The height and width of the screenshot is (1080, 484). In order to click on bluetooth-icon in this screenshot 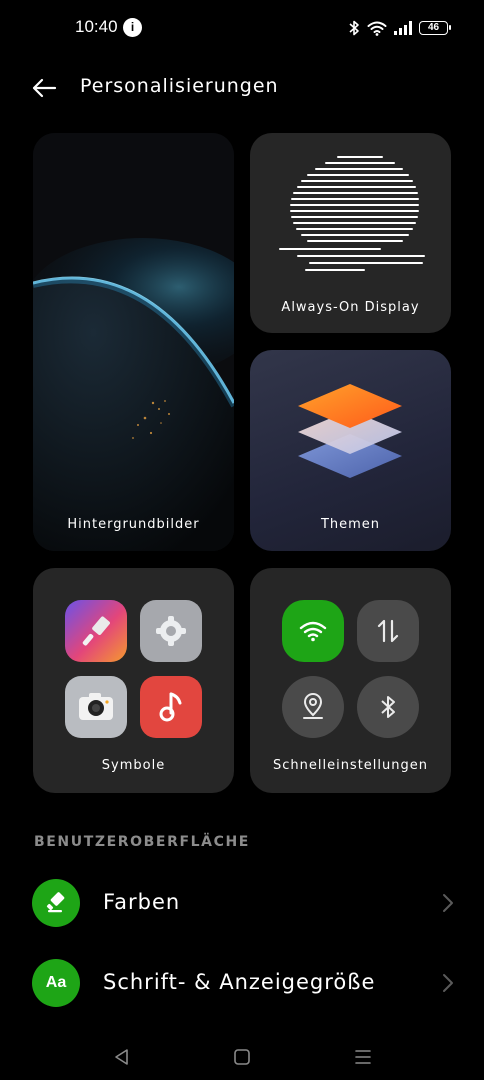, I will do `click(354, 28)`.